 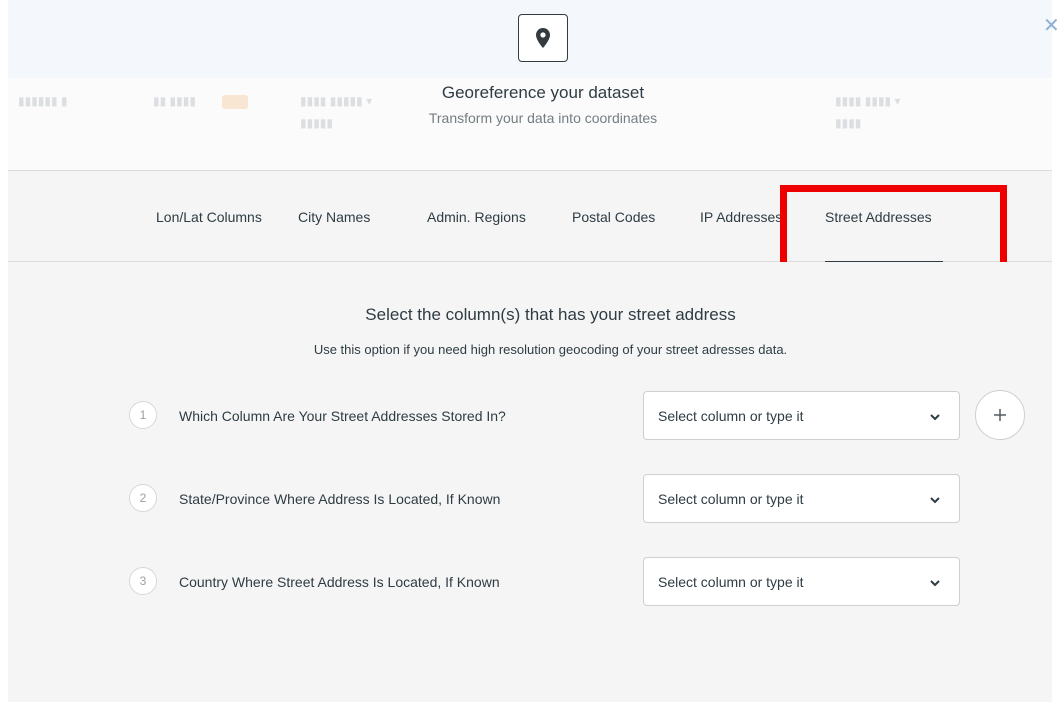 I want to click on plus-icon, so click(x=1000, y=415).